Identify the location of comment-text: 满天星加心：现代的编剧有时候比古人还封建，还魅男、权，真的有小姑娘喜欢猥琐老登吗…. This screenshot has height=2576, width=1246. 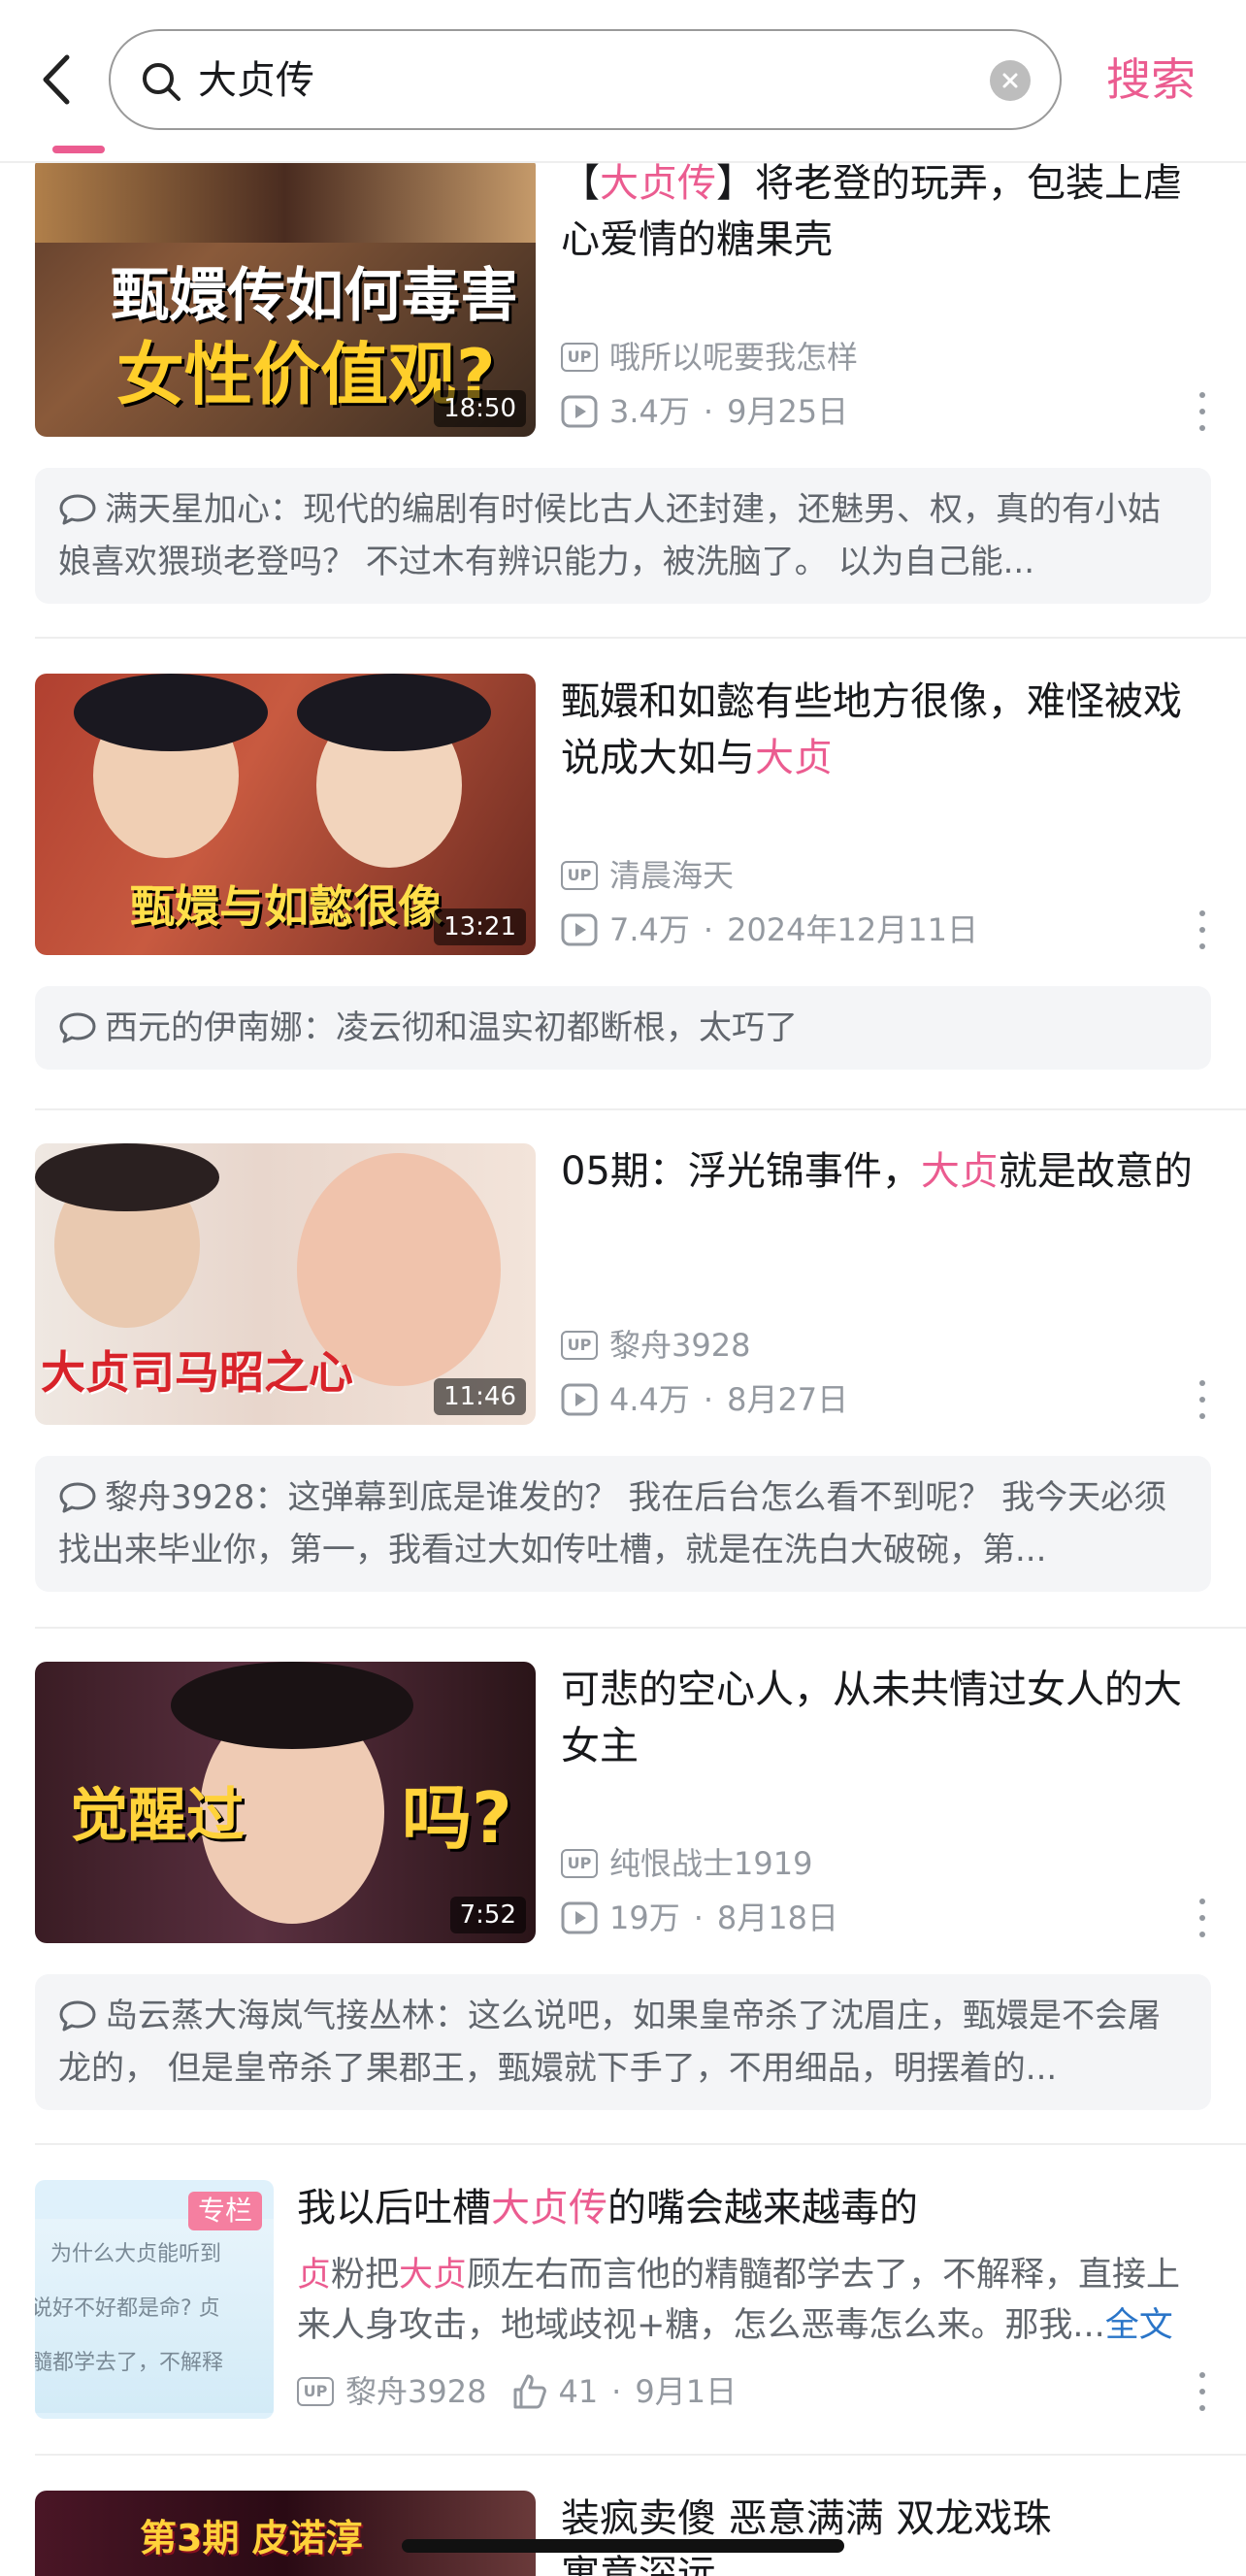
(610, 535).